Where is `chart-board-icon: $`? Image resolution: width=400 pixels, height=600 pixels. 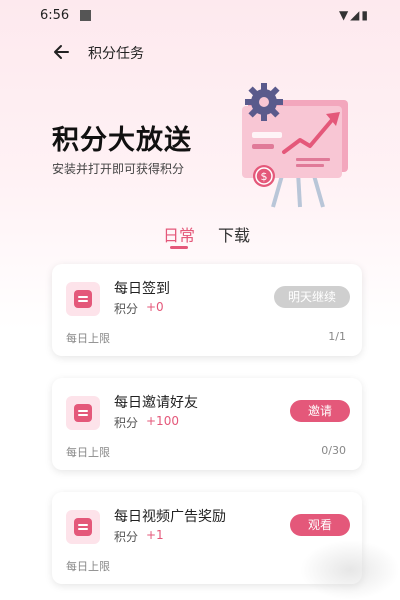 chart-board-icon: $ is located at coordinates (293, 147).